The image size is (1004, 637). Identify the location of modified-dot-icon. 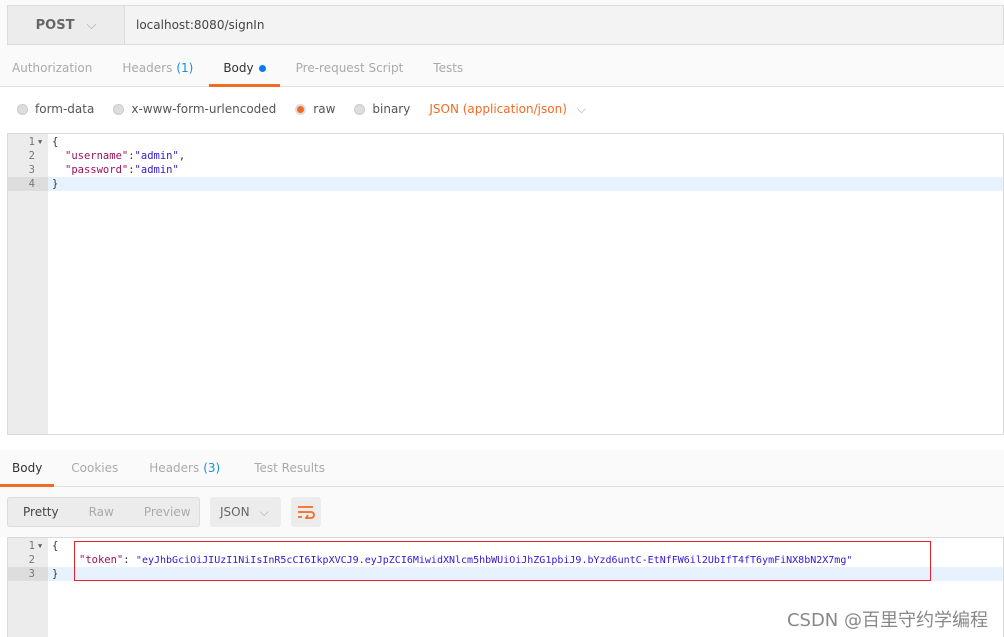
(262, 68).